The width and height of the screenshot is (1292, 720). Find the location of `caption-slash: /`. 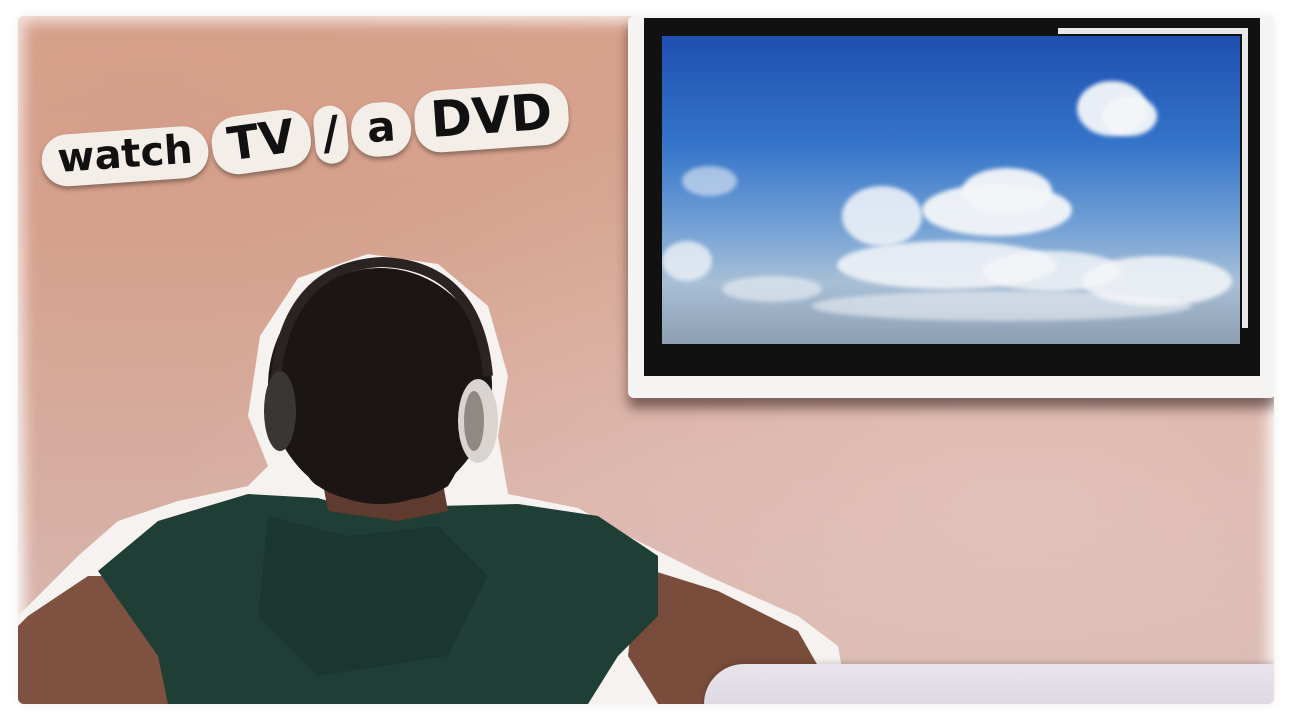

caption-slash: / is located at coordinates (331, 134).